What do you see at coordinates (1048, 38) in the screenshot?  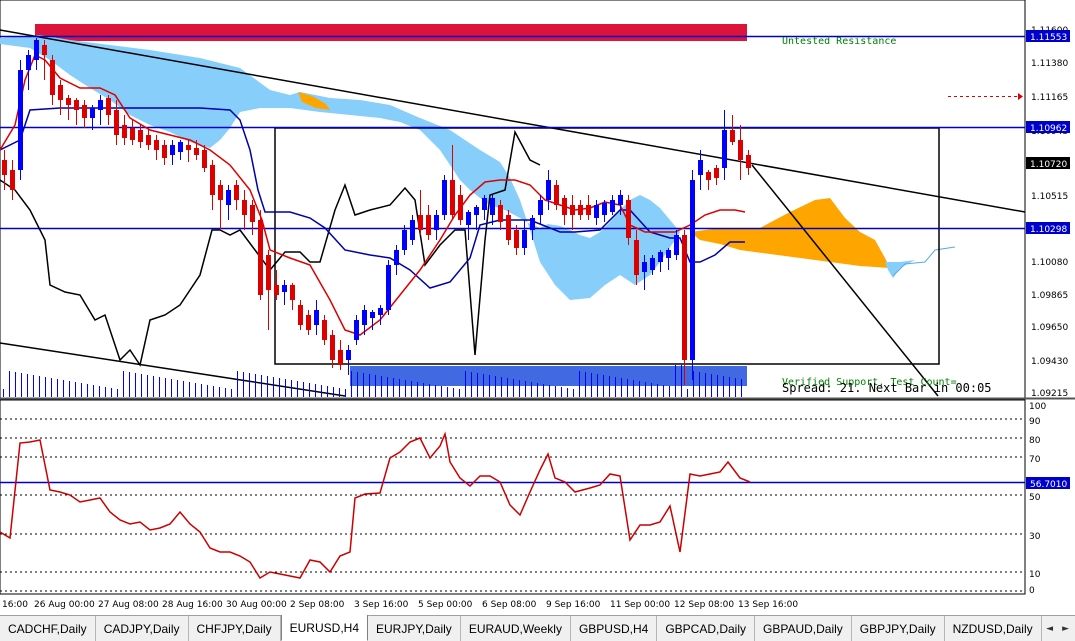 I see `price-marker-text: 1.11553` at bounding box center [1048, 38].